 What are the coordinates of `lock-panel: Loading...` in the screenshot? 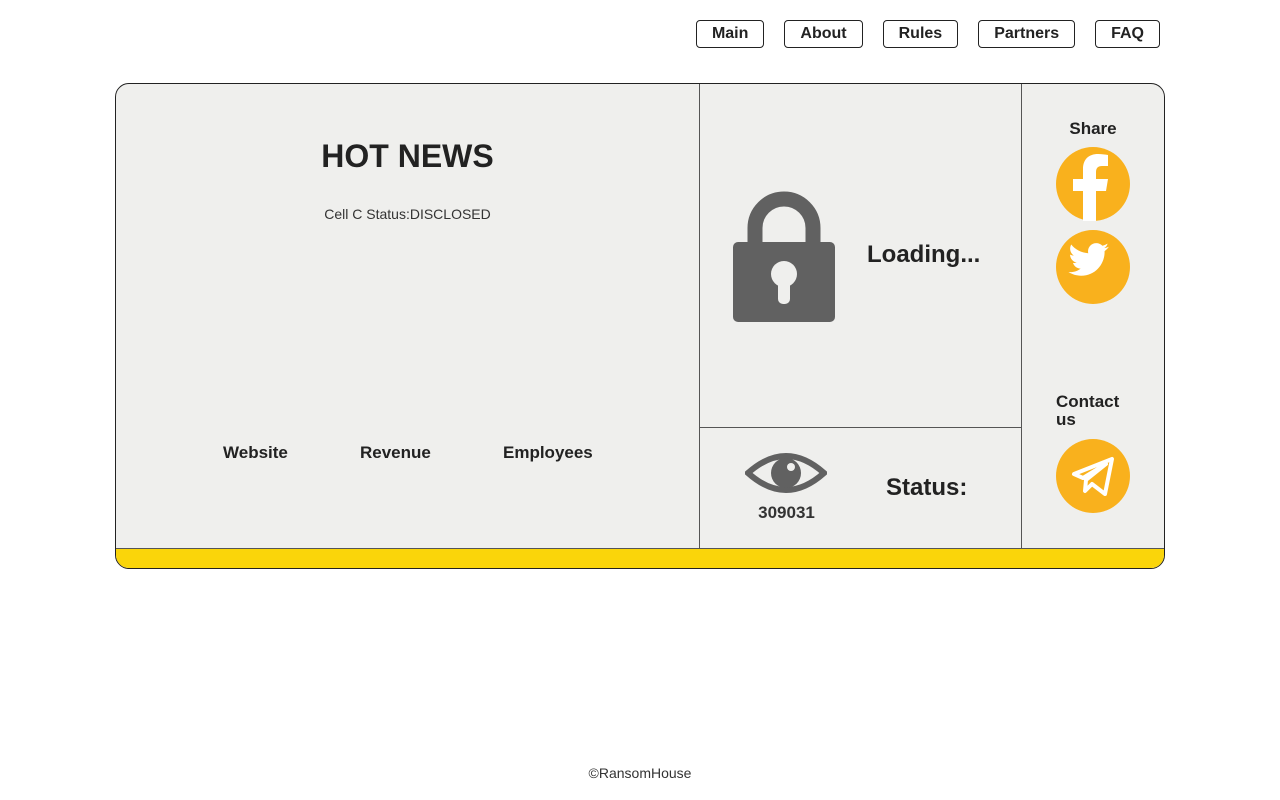 It's located at (860, 256).